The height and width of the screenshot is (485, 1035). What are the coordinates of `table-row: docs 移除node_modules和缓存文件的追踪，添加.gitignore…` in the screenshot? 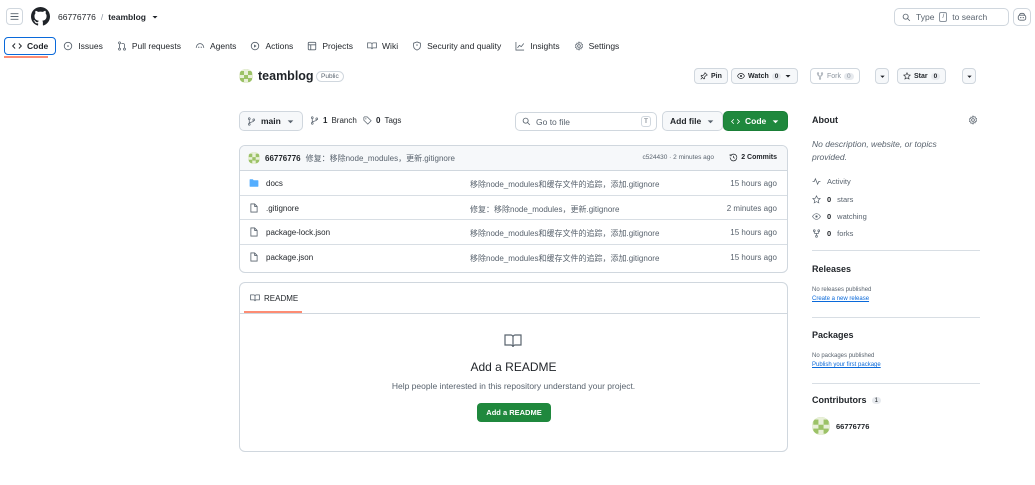 It's located at (513, 183).